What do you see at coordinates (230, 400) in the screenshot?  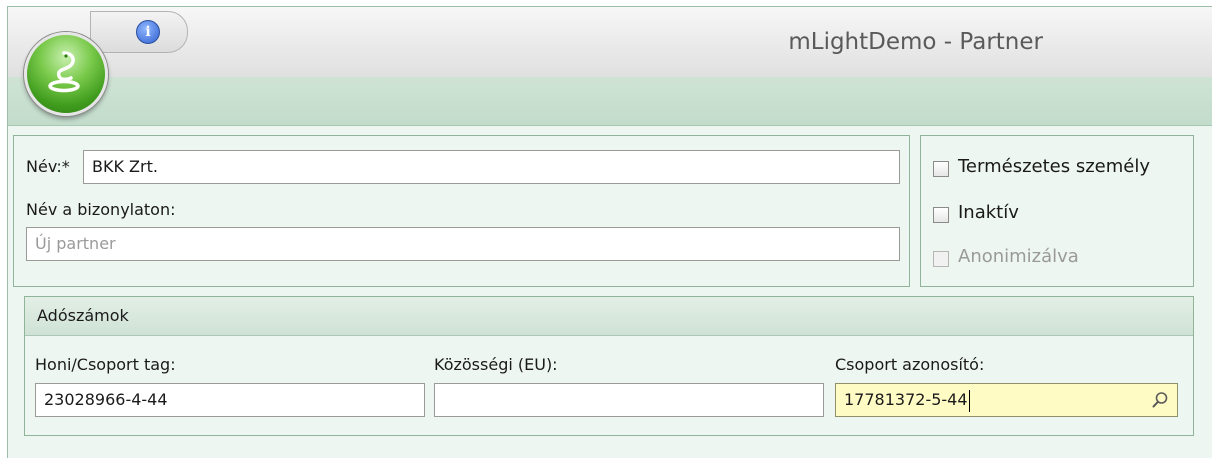 I see `domestic-tax-input: 23028966-4-44` at bounding box center [230, 400].